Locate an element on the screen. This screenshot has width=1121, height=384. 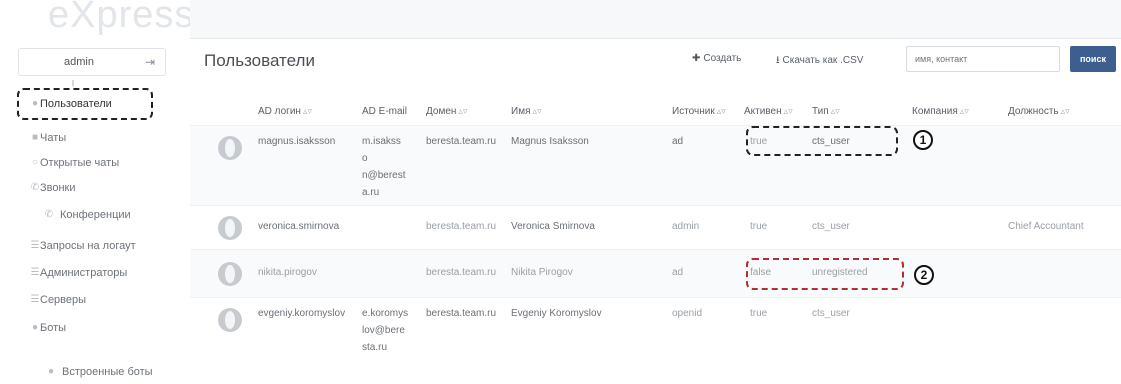
cell-name: Veronica Smirnova is located at coordinates (553, 226).